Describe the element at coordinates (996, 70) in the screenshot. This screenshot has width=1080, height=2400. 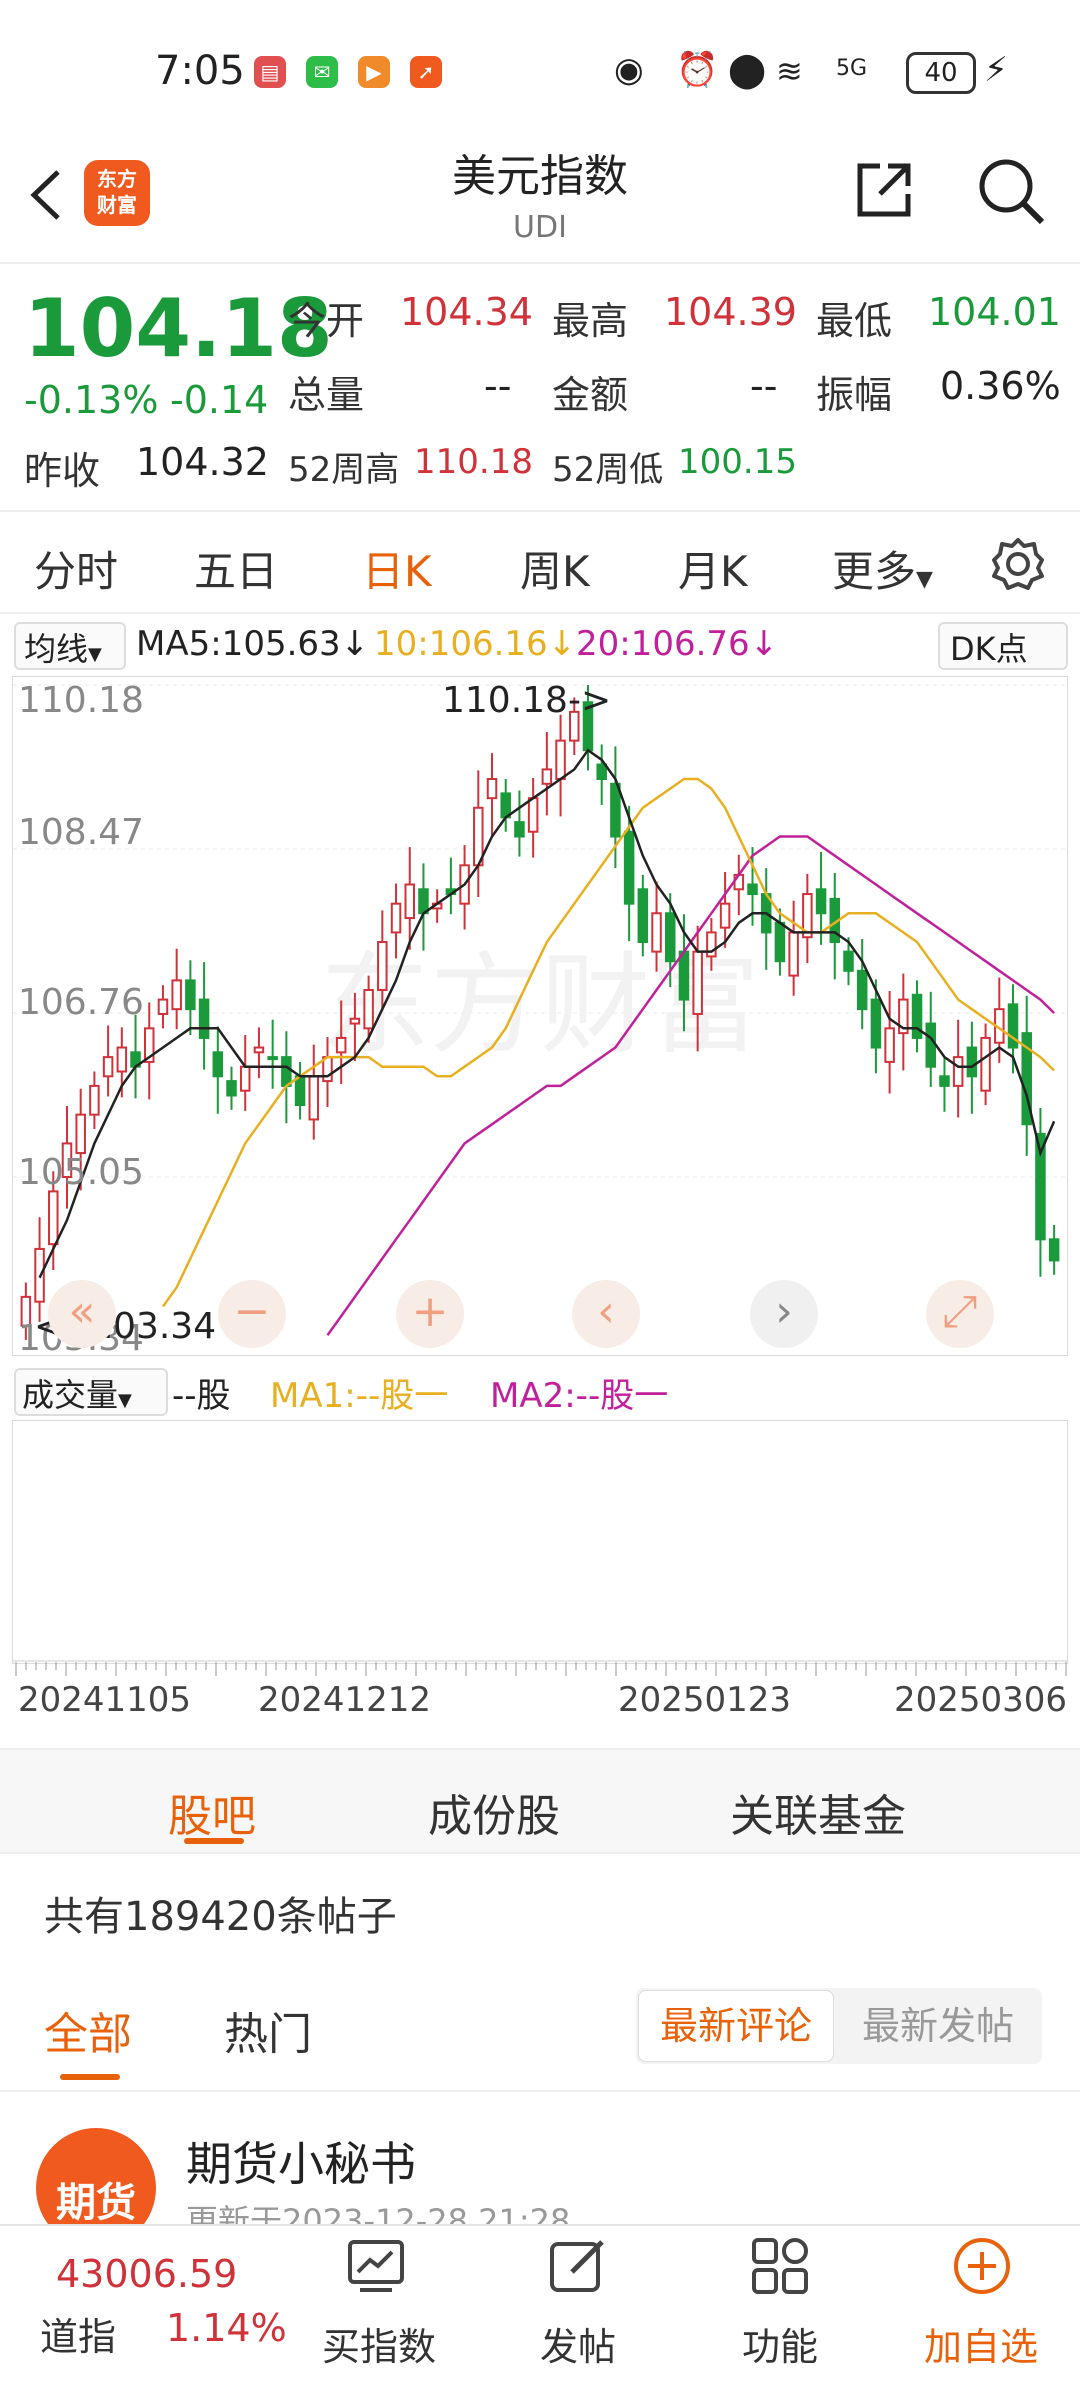
I see `charging-icon: ⚡` at that location.